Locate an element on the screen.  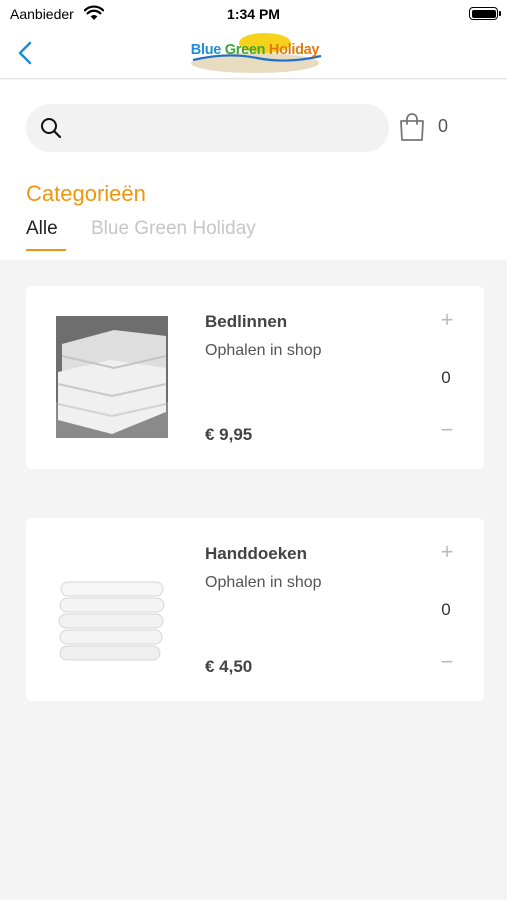
nav-bar: Blue Green Holiday is located at coordinates (253, 53).